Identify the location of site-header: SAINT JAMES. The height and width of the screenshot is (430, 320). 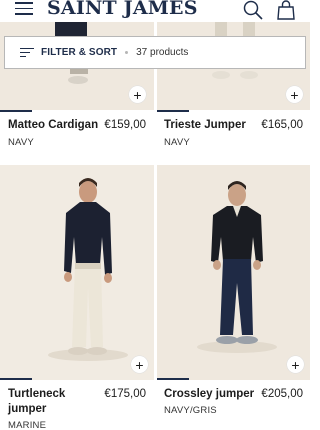
(155, 11).